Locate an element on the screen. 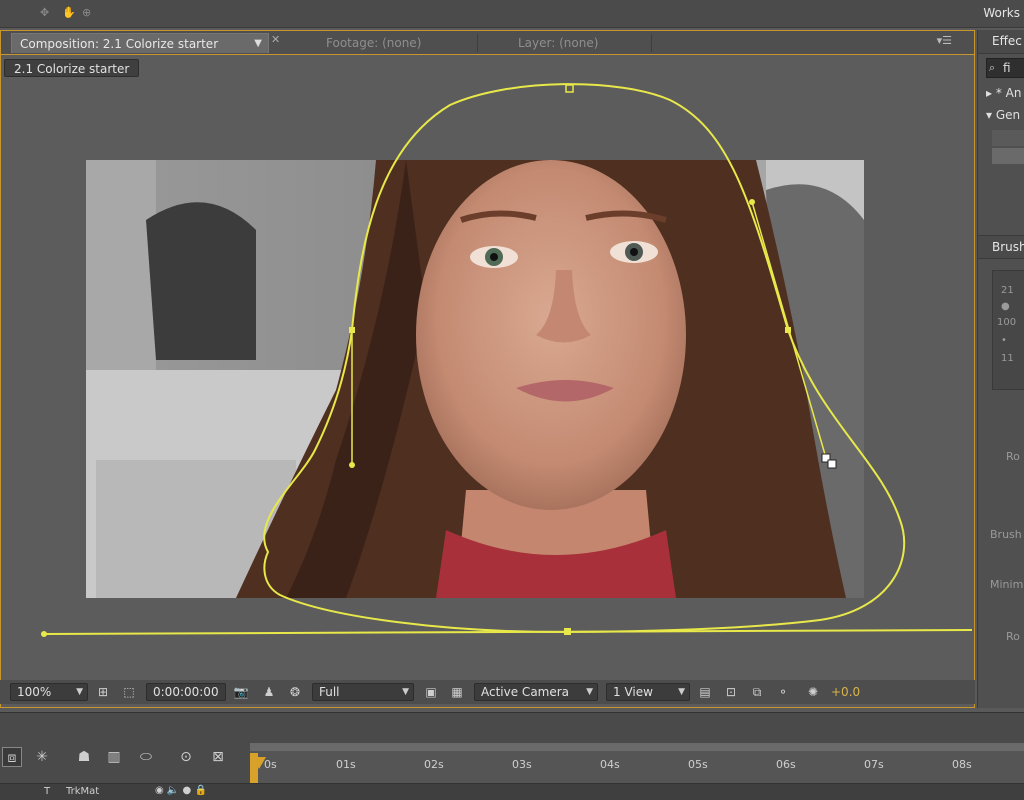  brushes-panel-title: Brush is located at coordinates (1001, 247).